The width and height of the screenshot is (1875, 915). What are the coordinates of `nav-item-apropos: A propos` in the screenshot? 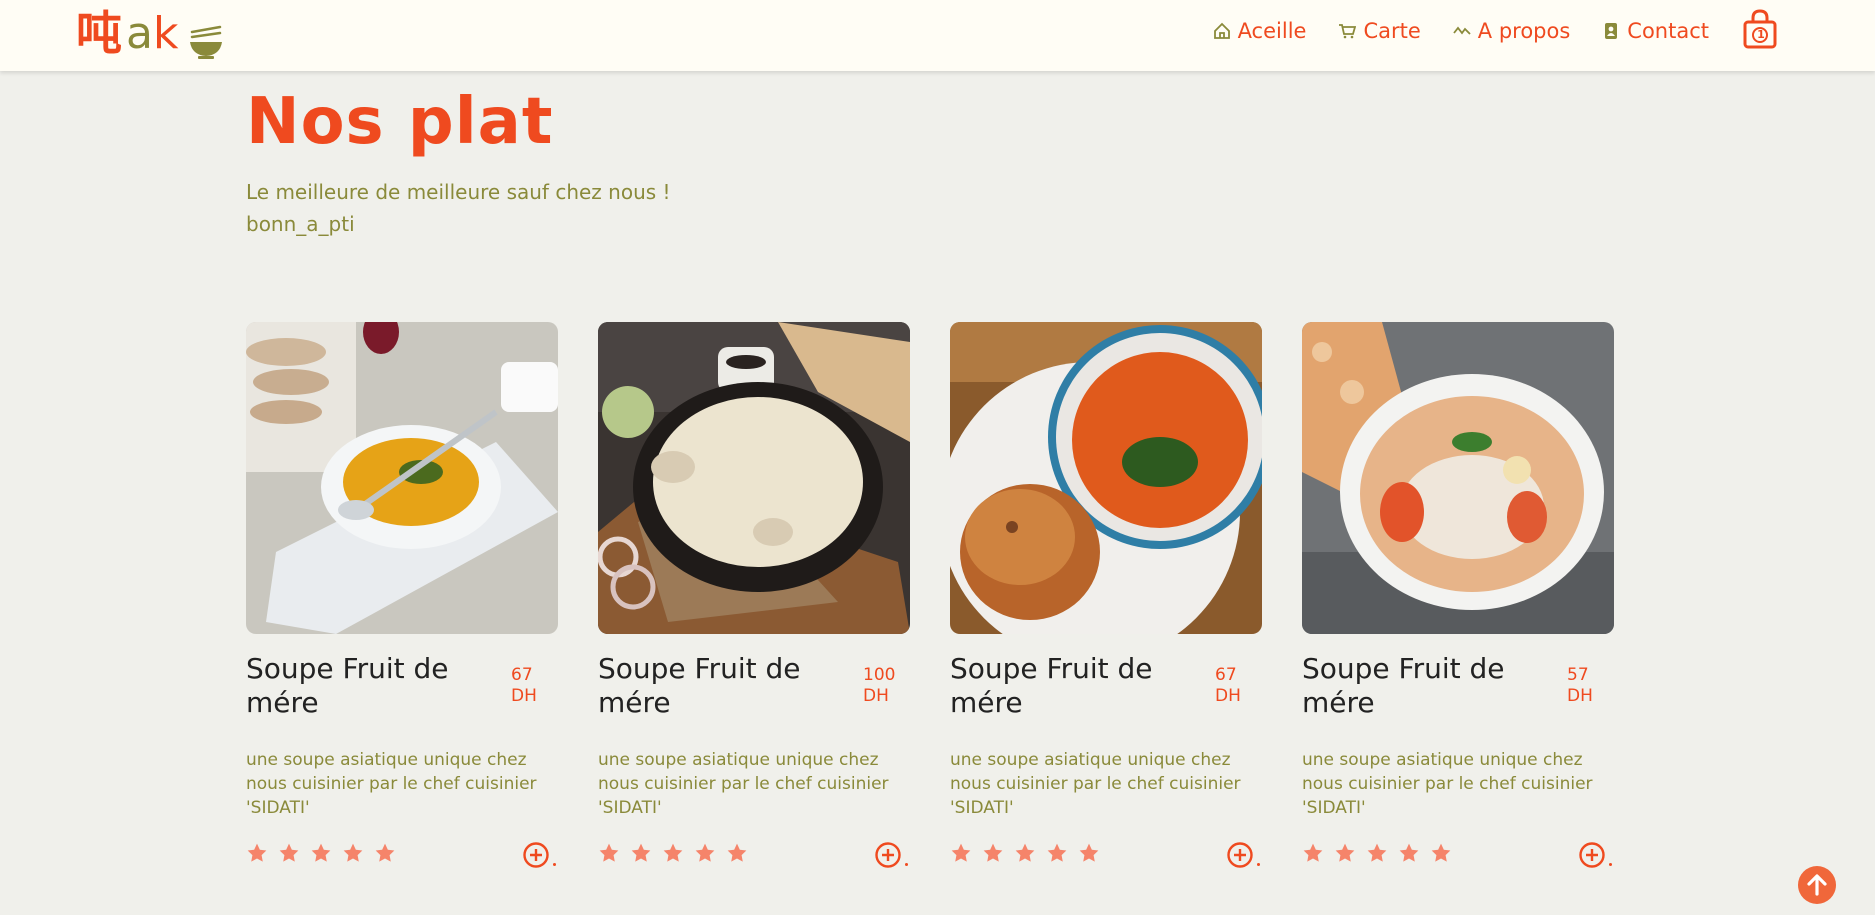 It's located at (1512, 31).